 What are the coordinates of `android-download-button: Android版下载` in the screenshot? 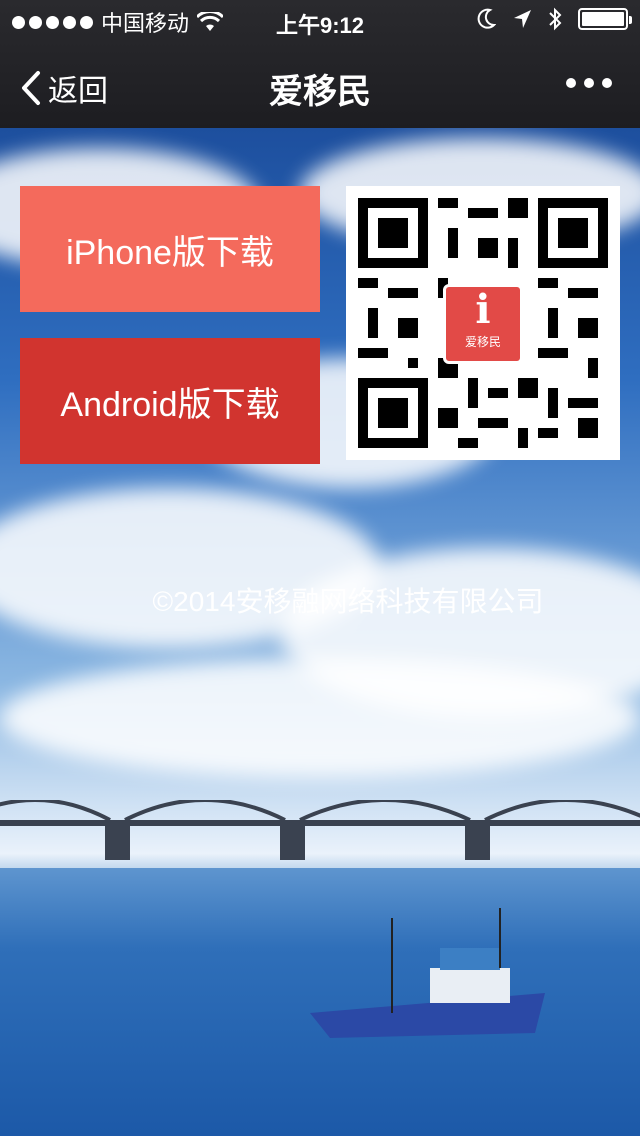 It's located at (170, 401).